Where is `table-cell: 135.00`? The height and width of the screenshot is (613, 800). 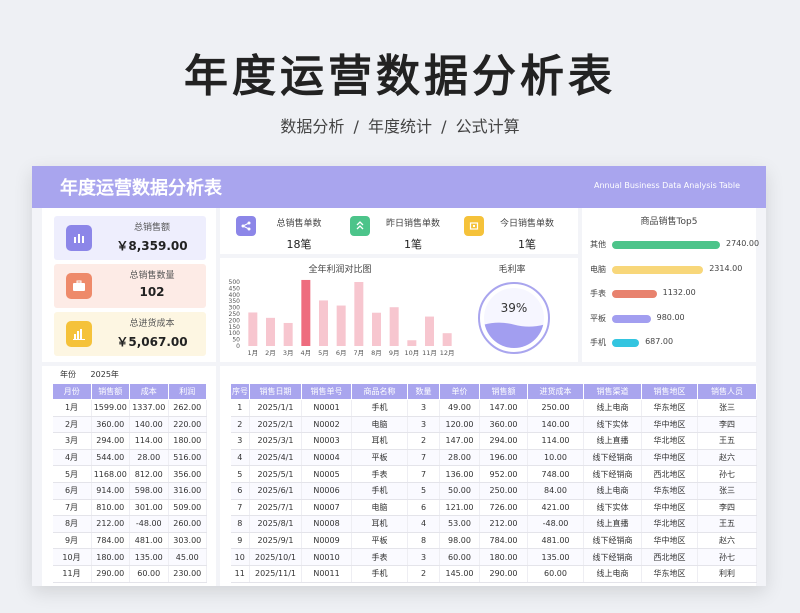 table-cell: 135.00 is located at coordinates (555, 557).